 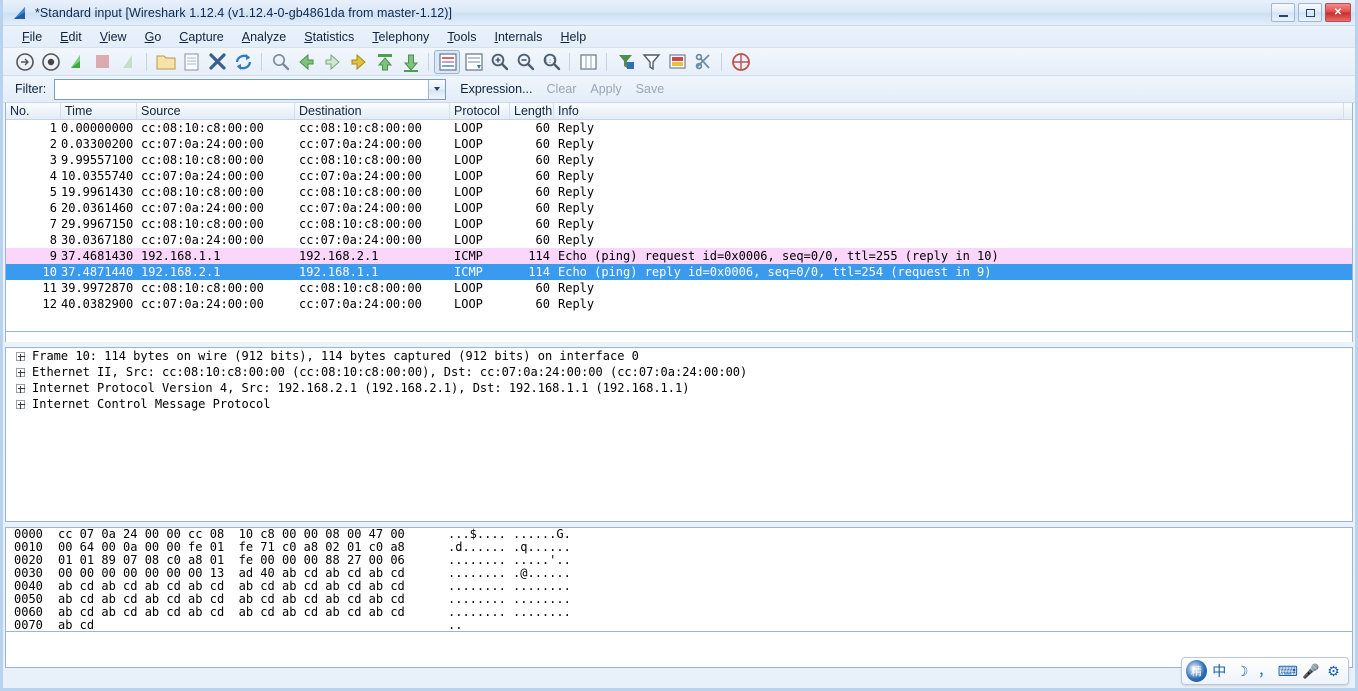 I want to click on find-packet-icon, so click(x=280, y=62).